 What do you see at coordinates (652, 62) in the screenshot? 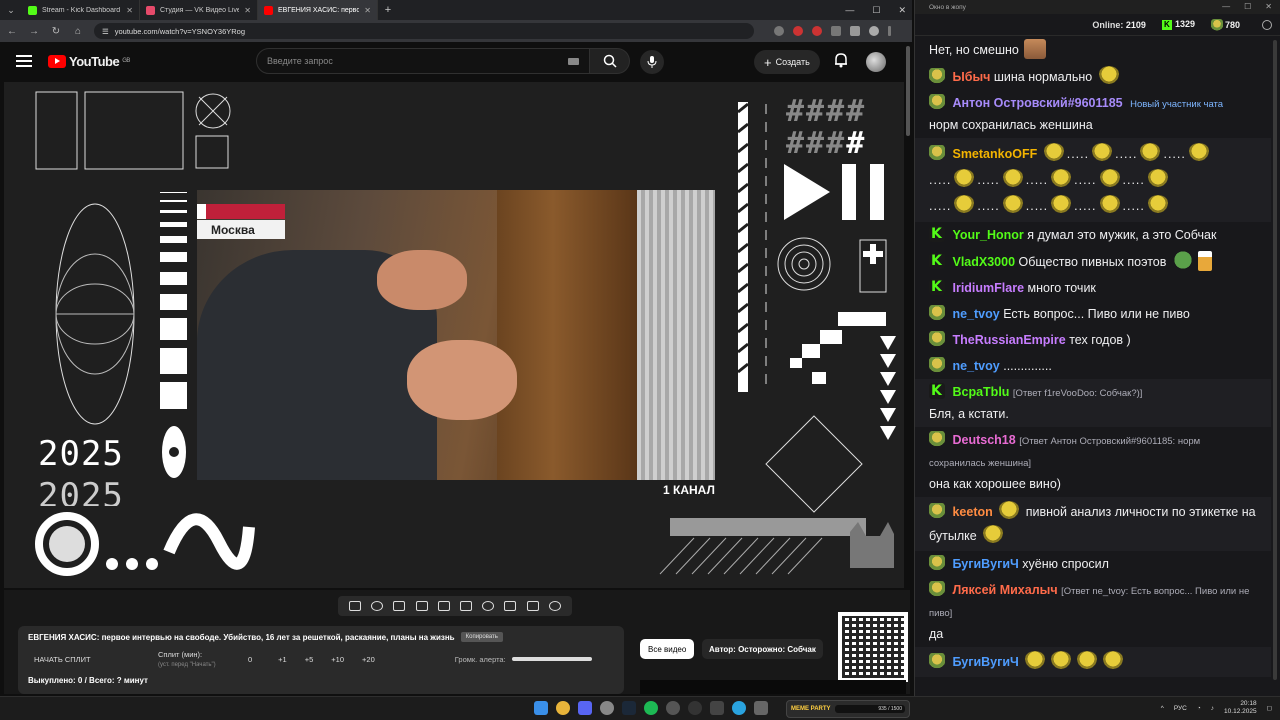
I see `voice-search-button` at bounding box center [652, 62].